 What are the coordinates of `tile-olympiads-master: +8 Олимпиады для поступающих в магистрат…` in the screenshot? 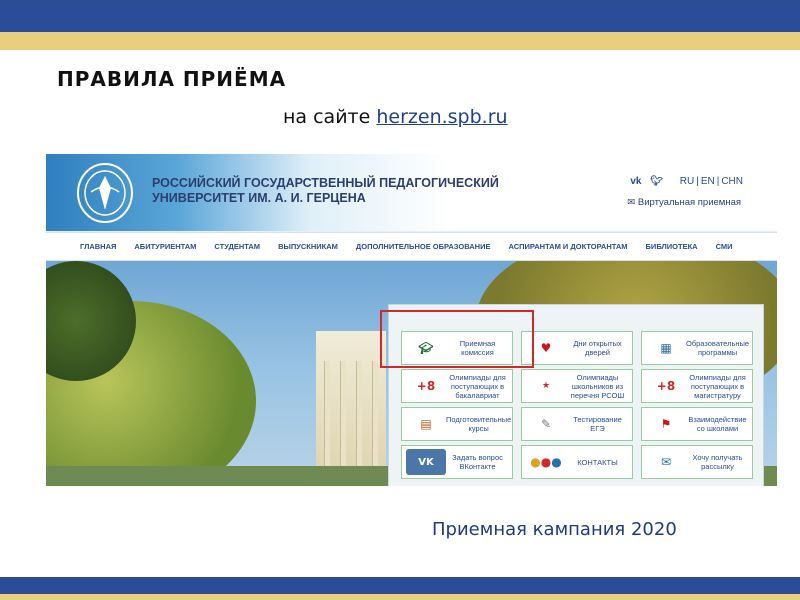 It's located at (697, 386).